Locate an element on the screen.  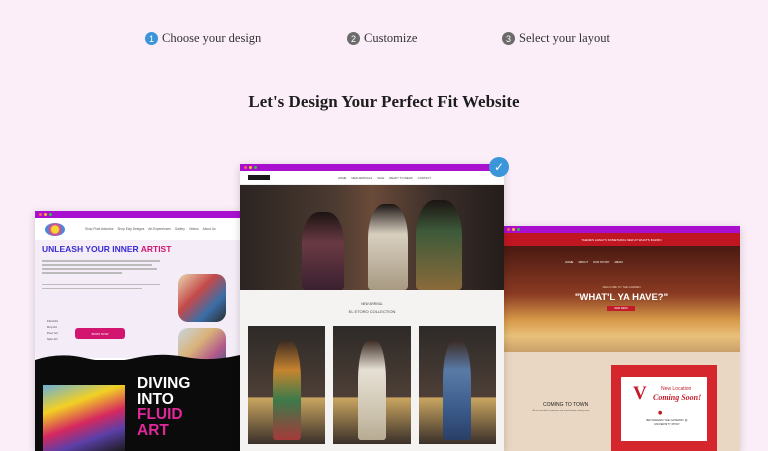
step-customize: 2 Customize is located at coordinates (382, 38).